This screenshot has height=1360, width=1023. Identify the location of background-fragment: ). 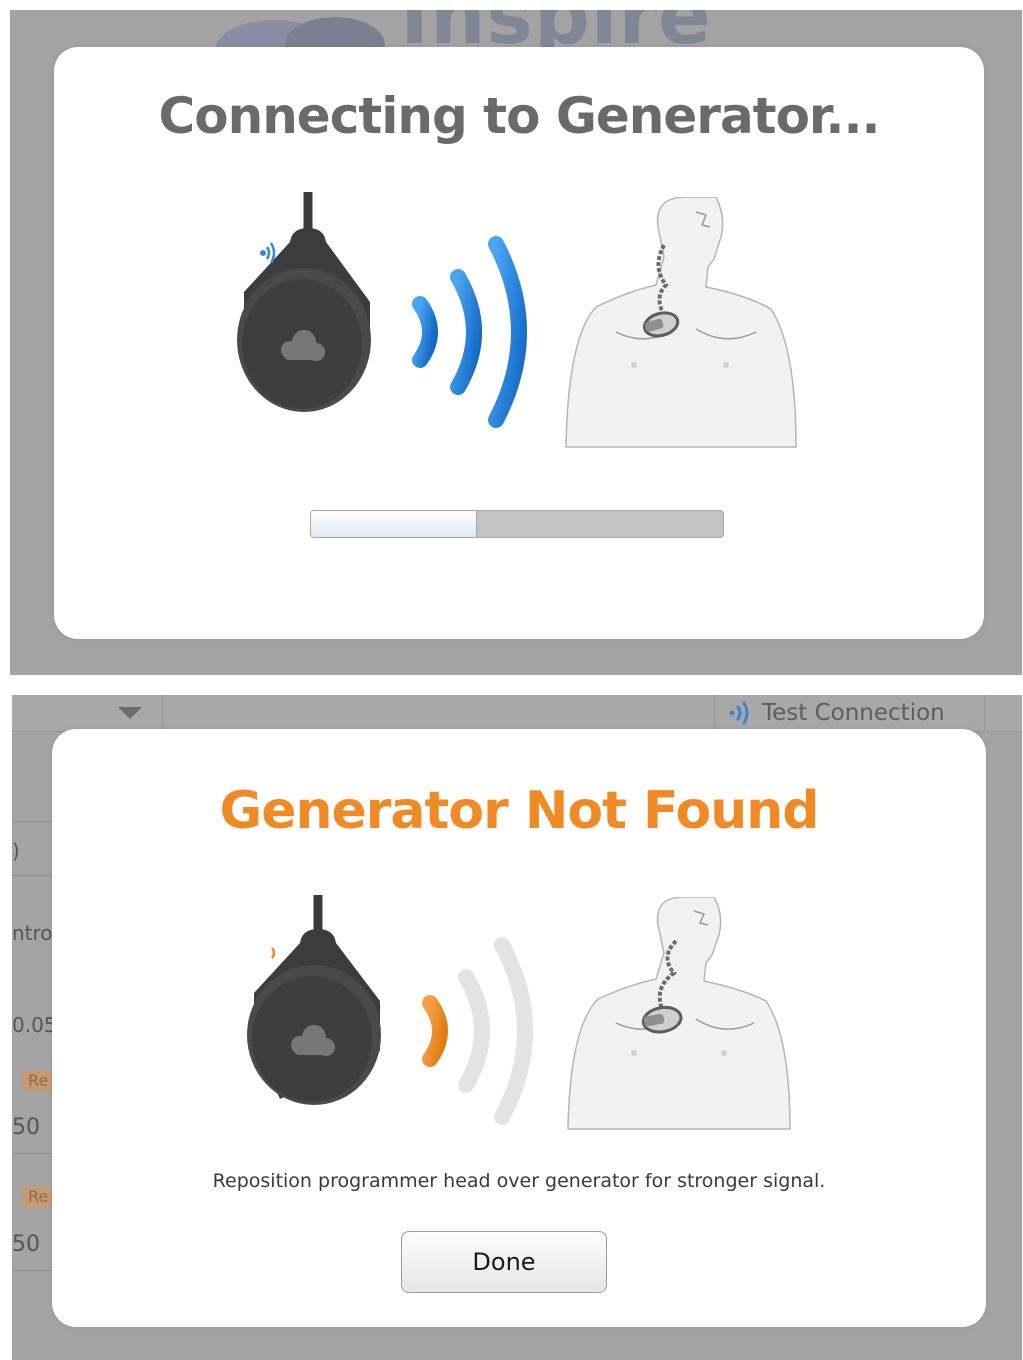
(16, 851).